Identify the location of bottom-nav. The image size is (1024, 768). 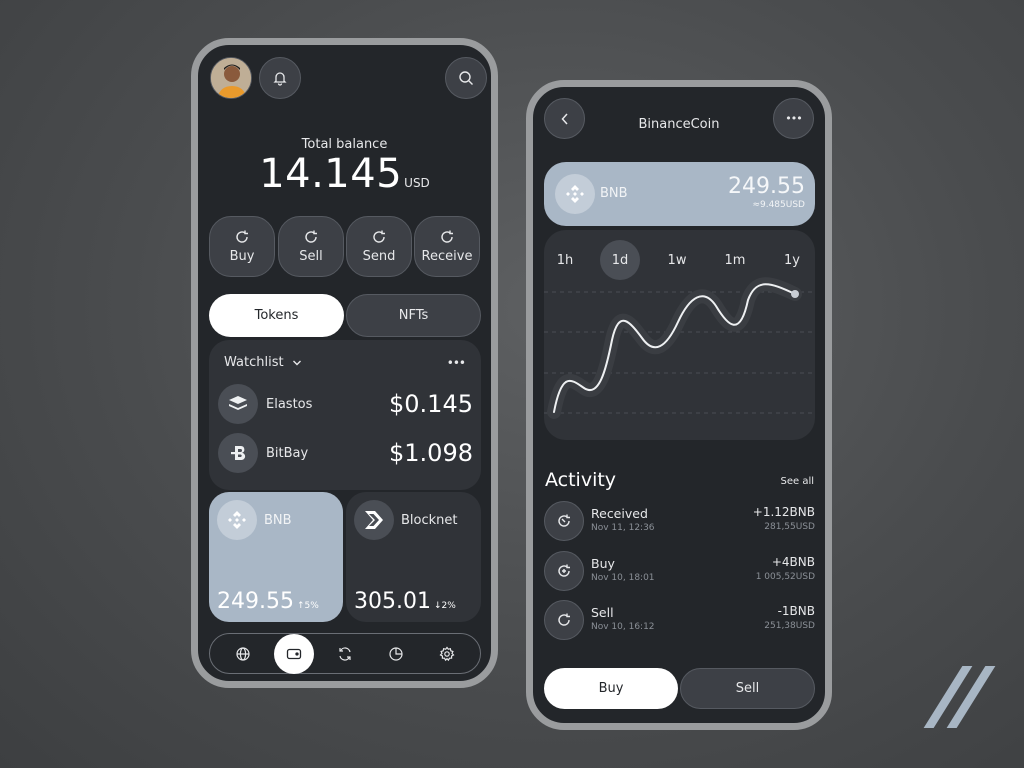
(345, 653).